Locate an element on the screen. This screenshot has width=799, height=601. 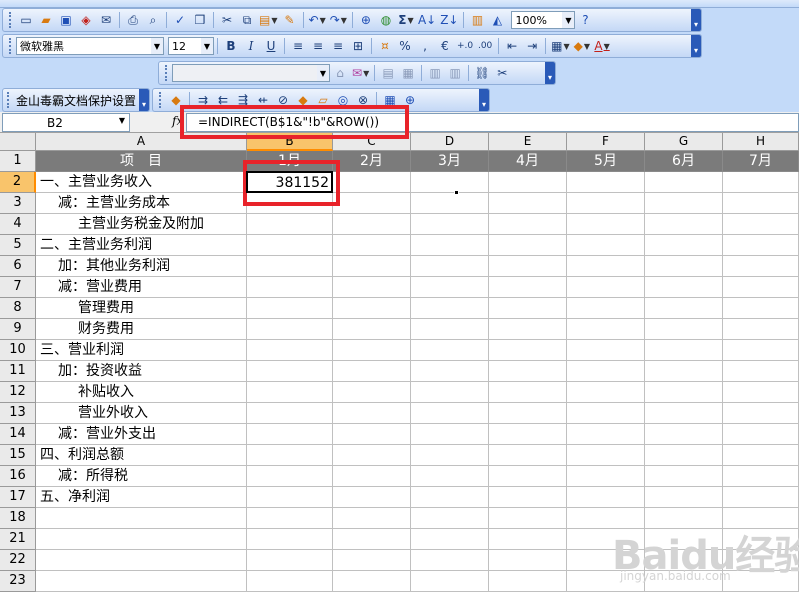
fill-handle is located at coordinates (456, 192).